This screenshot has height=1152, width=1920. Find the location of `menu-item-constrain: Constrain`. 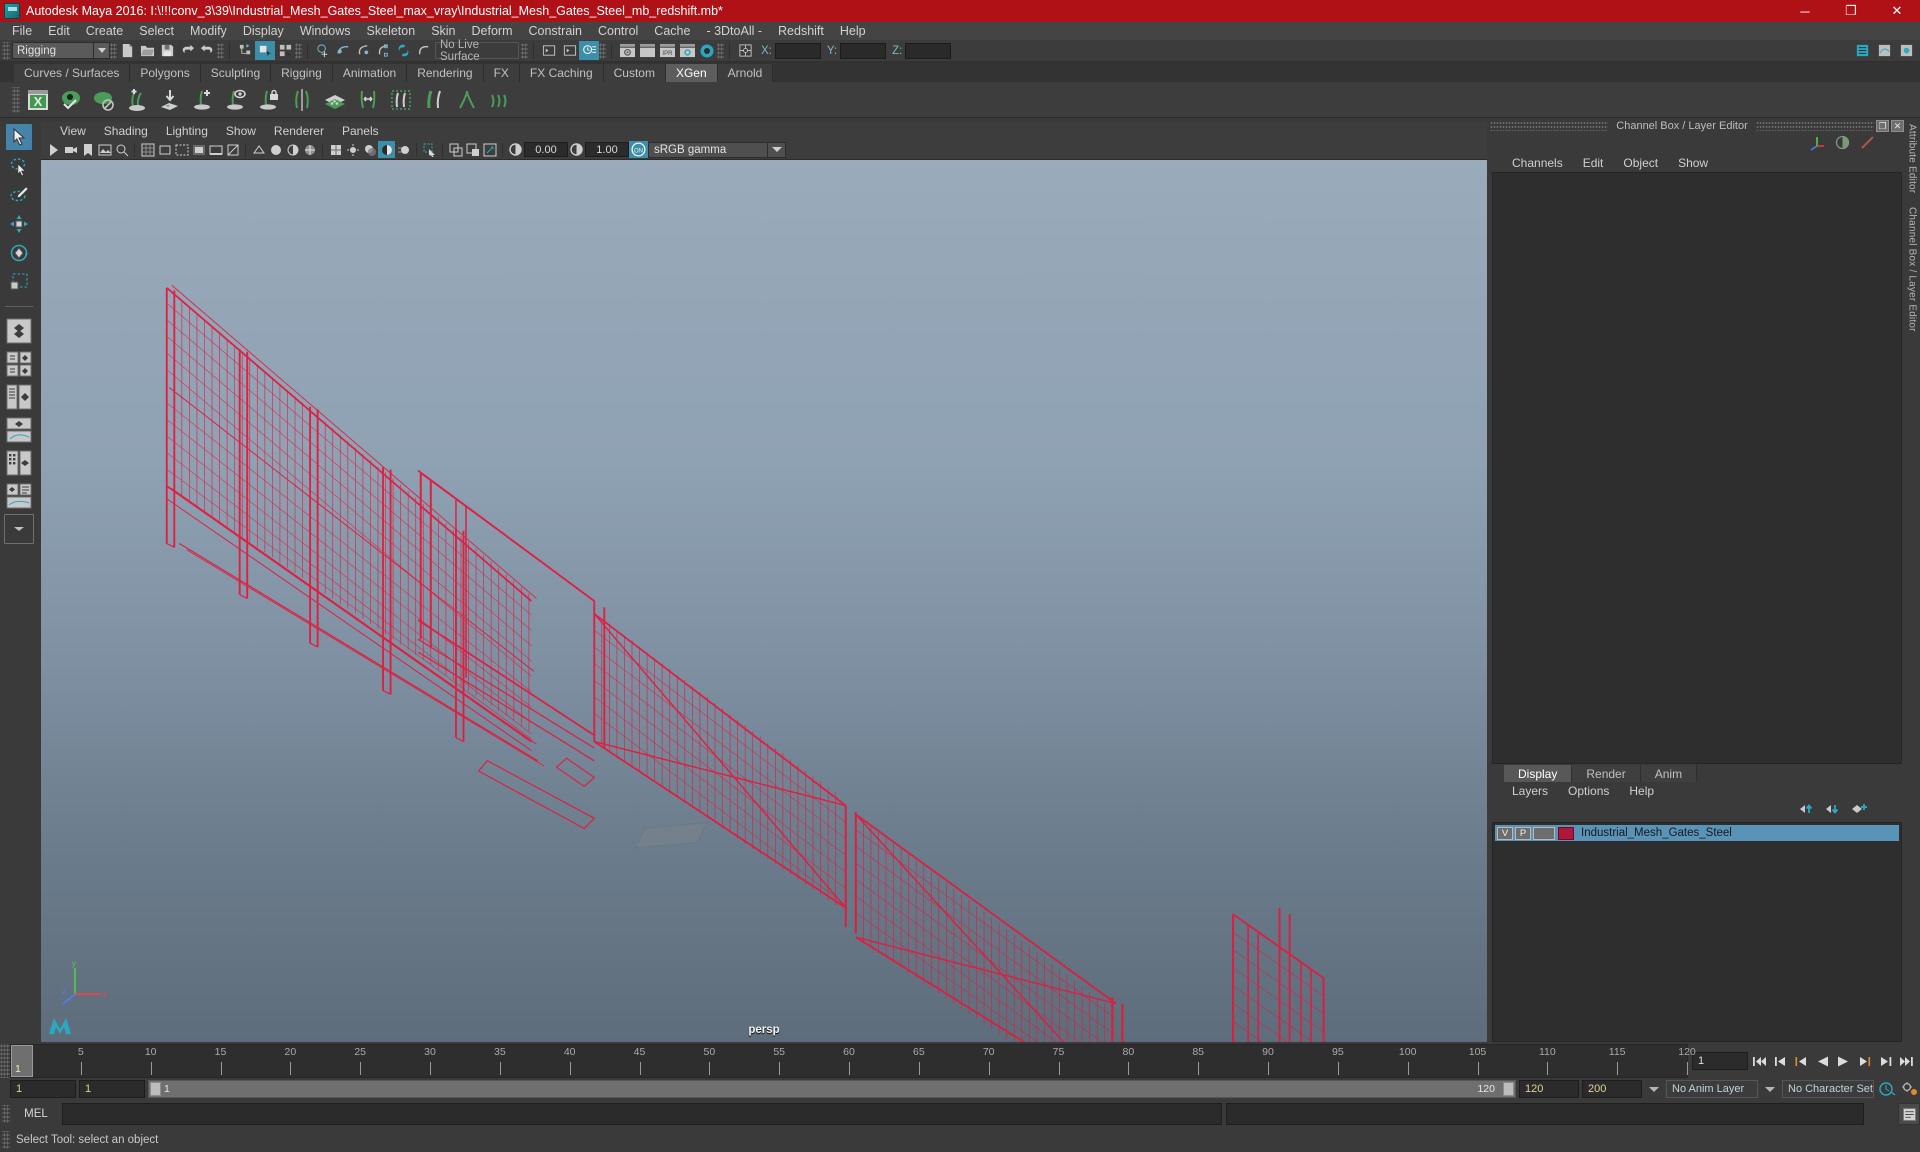

menu-item-constrain: Constrain is located at coordinates (556, 31).